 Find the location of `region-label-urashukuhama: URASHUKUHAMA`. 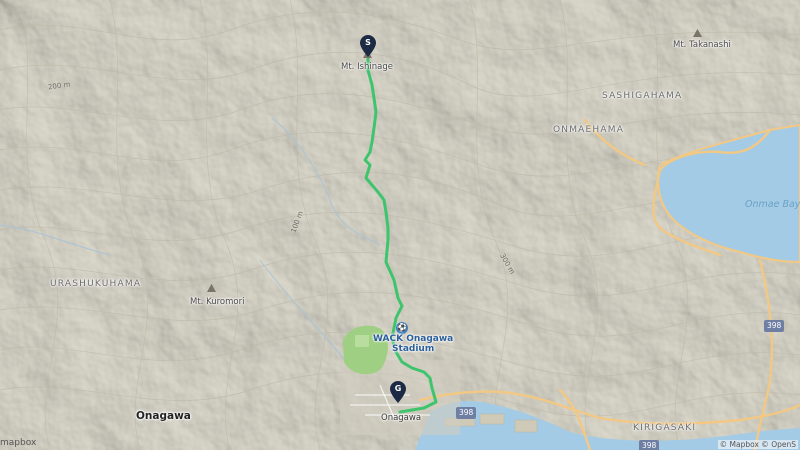

region-label-urashukuhama: URASHUKUHAMA is located at coordinates (96, 284).